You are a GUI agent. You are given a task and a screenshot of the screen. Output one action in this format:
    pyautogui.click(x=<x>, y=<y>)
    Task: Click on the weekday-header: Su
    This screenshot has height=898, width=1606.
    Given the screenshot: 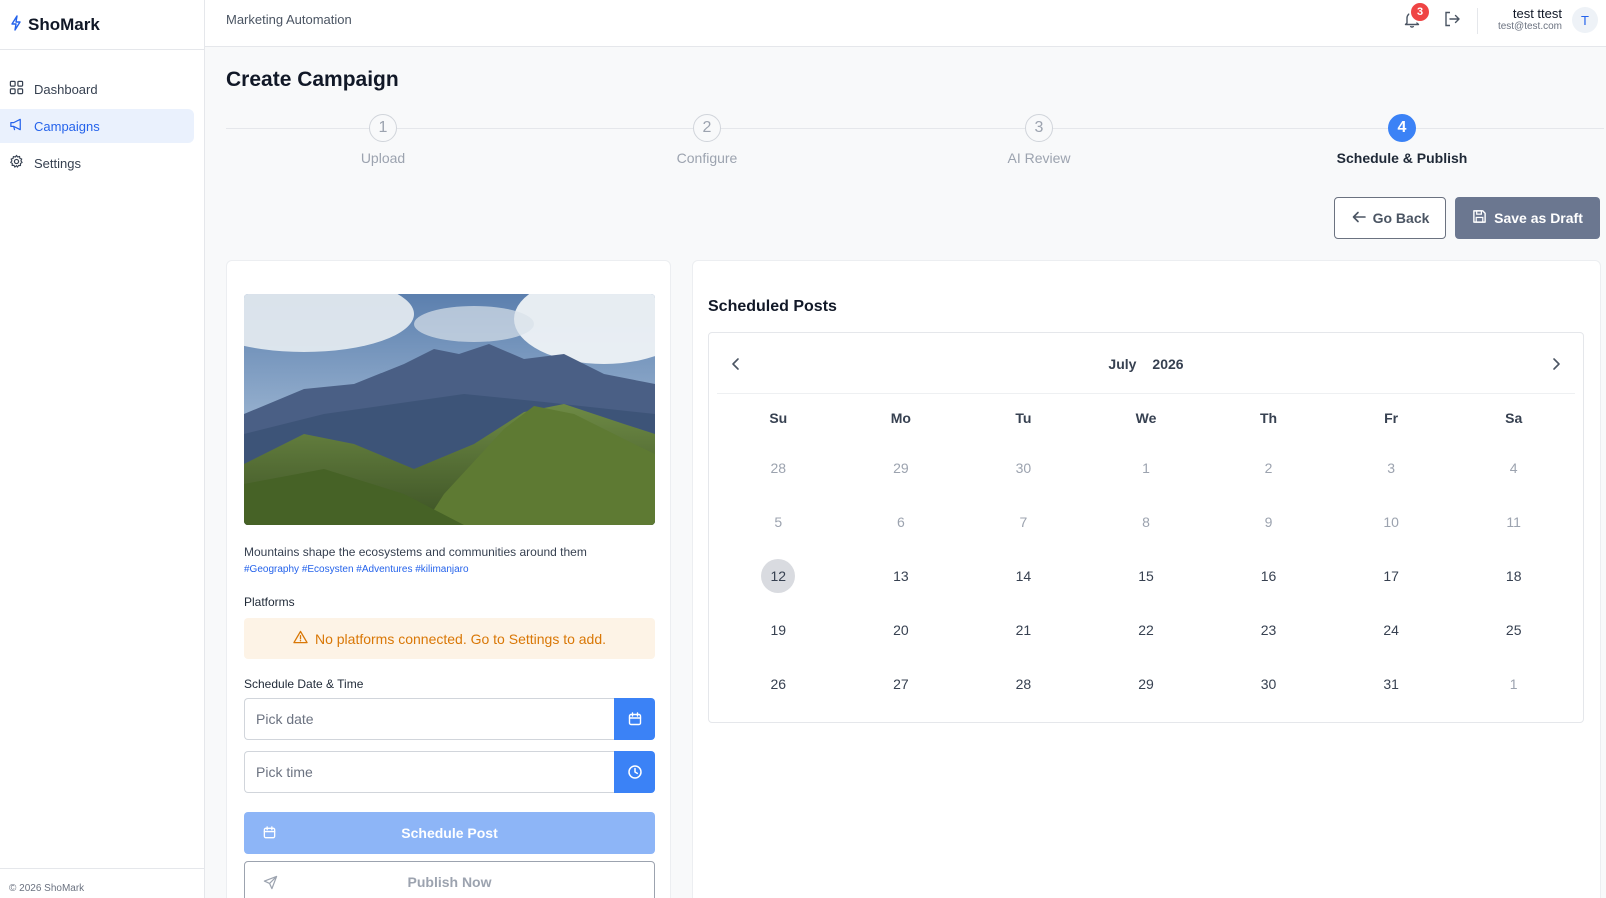 What is the action you would take?
    pyautogui.click(x=778, y=417)
    